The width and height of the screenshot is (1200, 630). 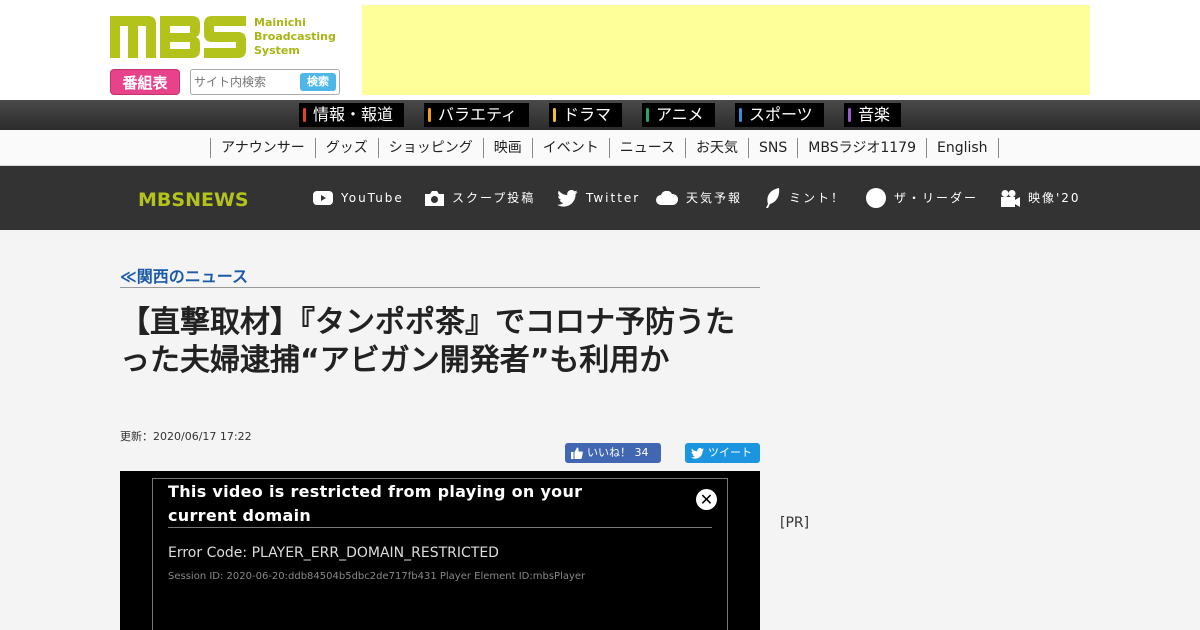 What do you see at coordinates (431, 148) in the screenshot?
I see `nav-shopping: ショッピング` at bounding box center [431, 148].